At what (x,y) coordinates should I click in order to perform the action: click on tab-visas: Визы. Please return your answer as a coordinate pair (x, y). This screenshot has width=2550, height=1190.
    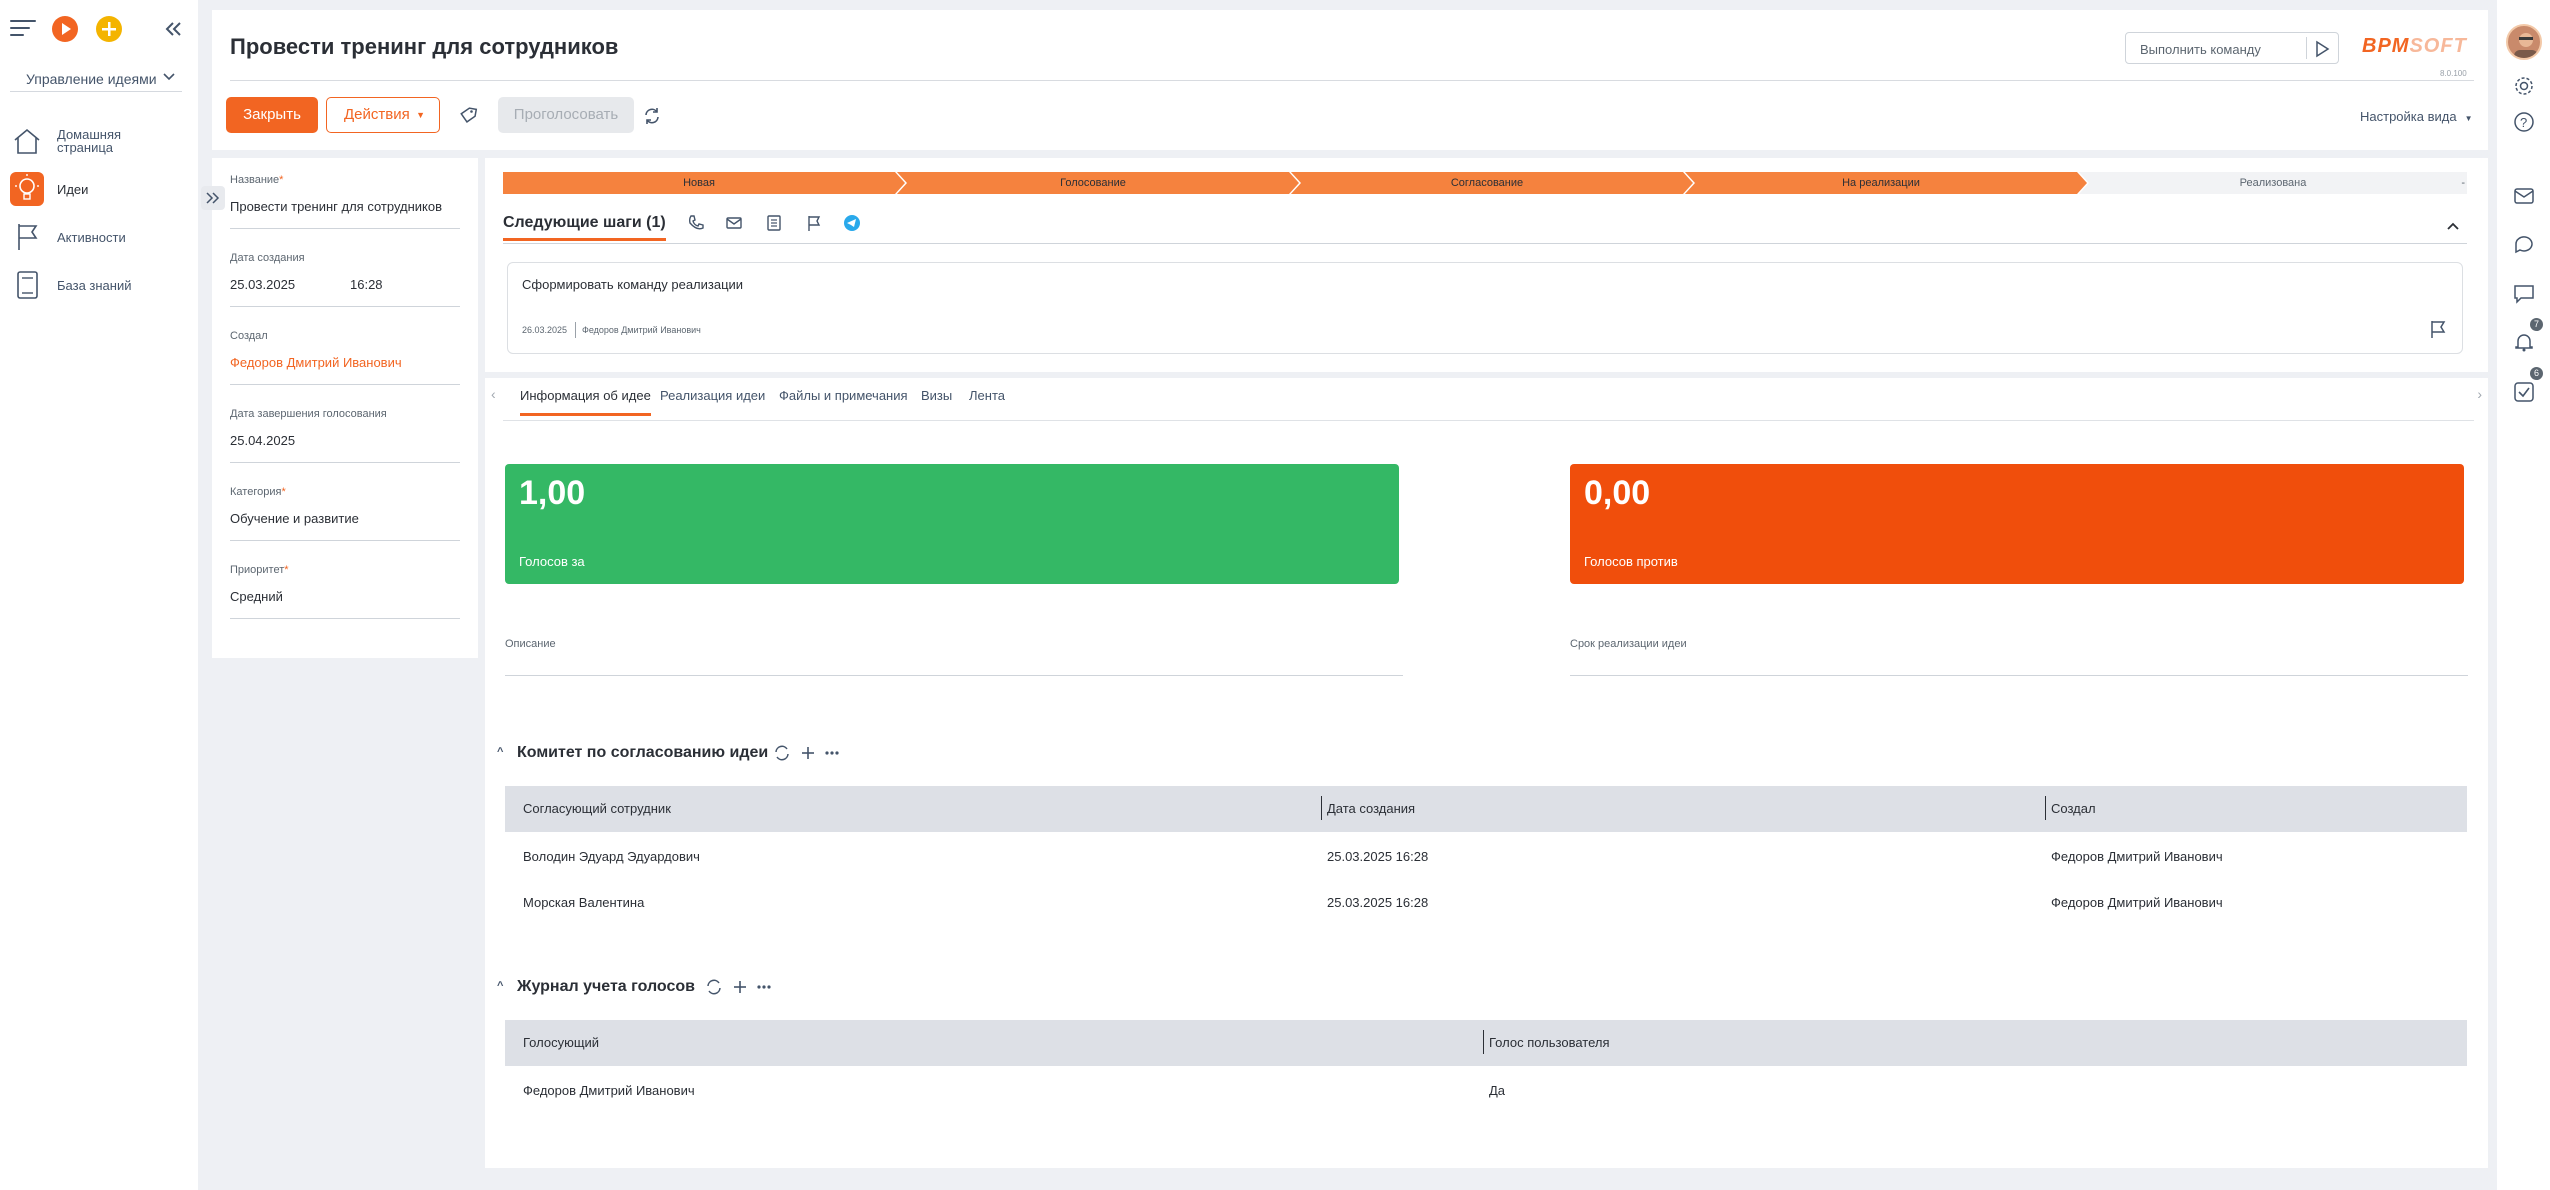
    Looking at the image, I should click on (936, 402).